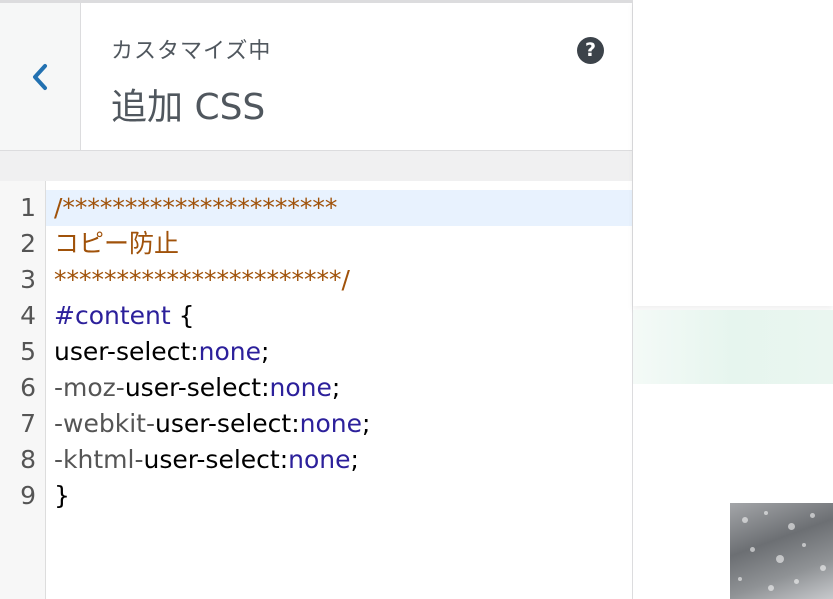  Describe the element at coordinates (62, 495) in the screenshot. I see `code-text: }` at that location.